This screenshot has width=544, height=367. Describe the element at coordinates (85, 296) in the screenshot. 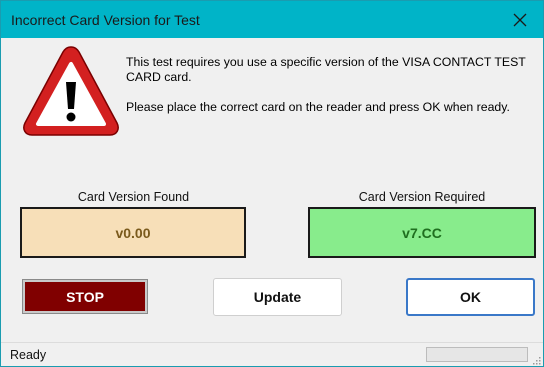

I see `stop-button: STOP` at that location.